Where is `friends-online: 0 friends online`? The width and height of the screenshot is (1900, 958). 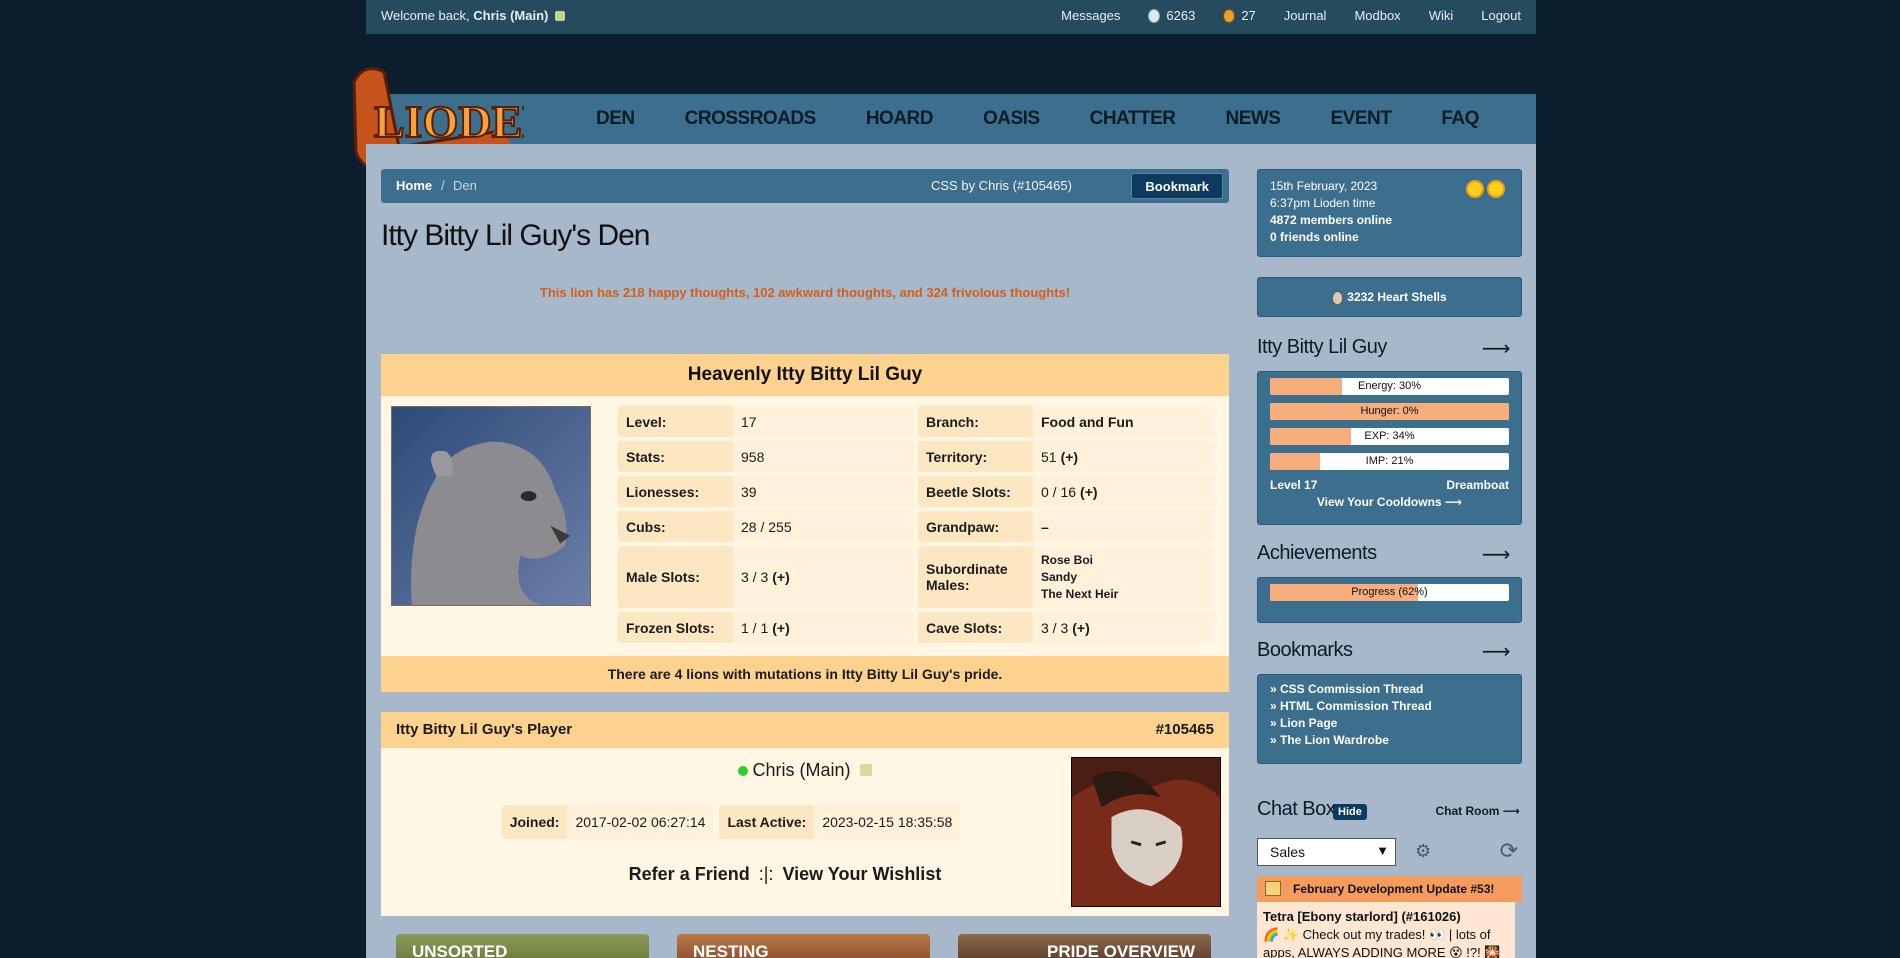
friends-online: 0 friends online is located at coordinates (1314, 237).